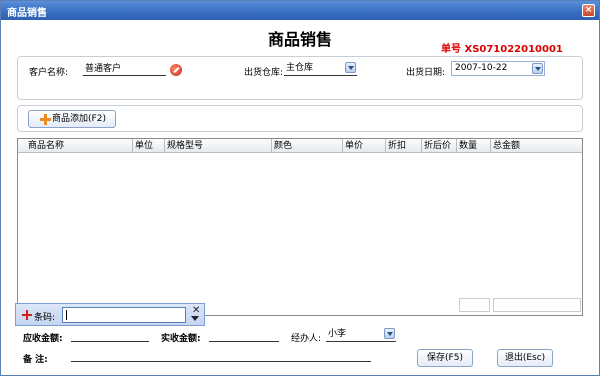 This screenshot has height=376, width=600. Describe the element at coordinates (473, 146) in the screenshot. I see `col-header: 数量` at that location.